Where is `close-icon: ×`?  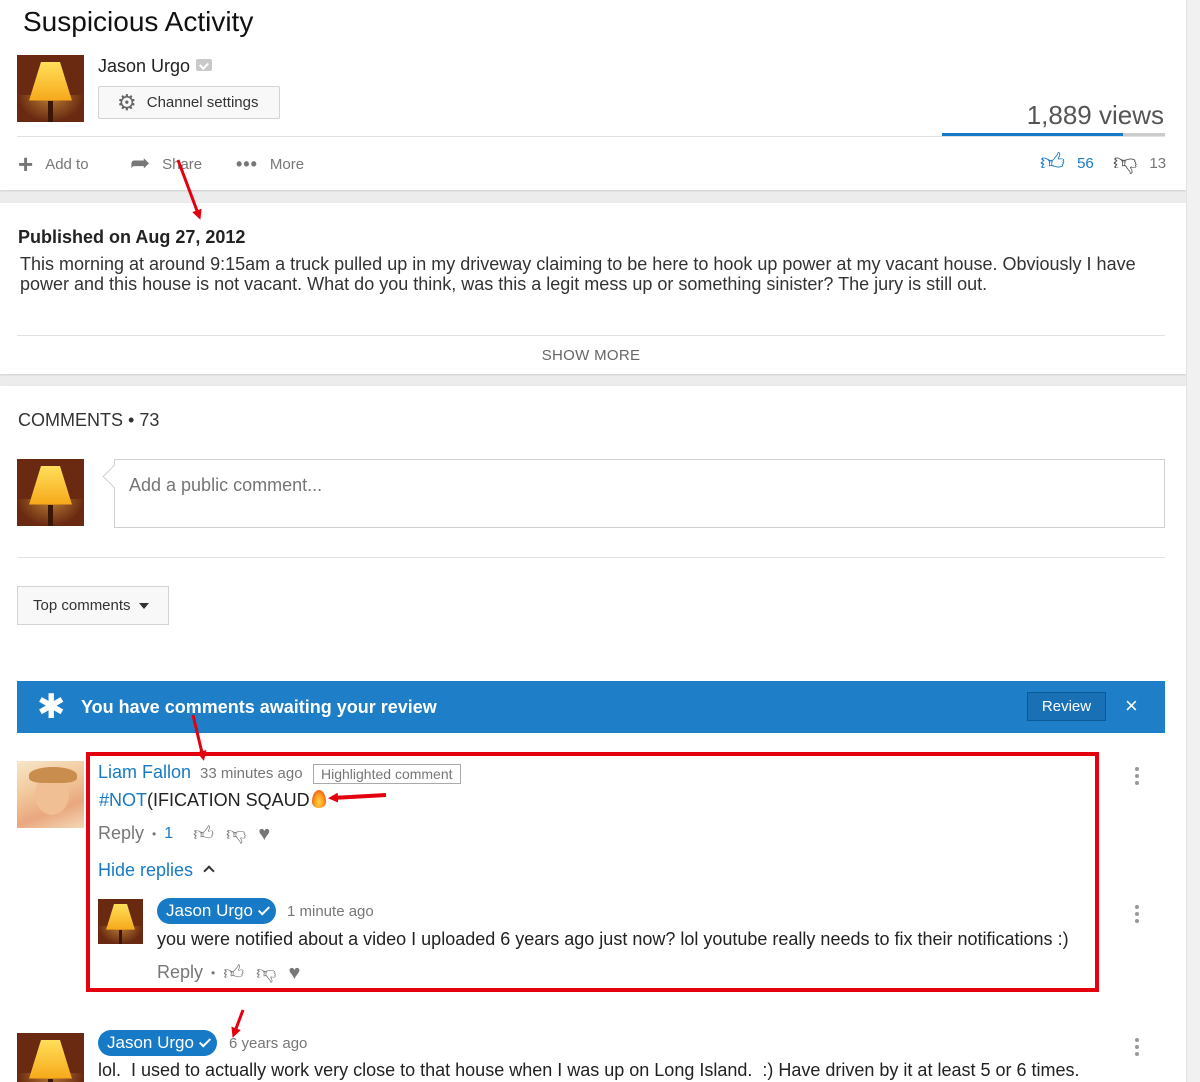 close-icon: × is located at coordinates (1131, 706).